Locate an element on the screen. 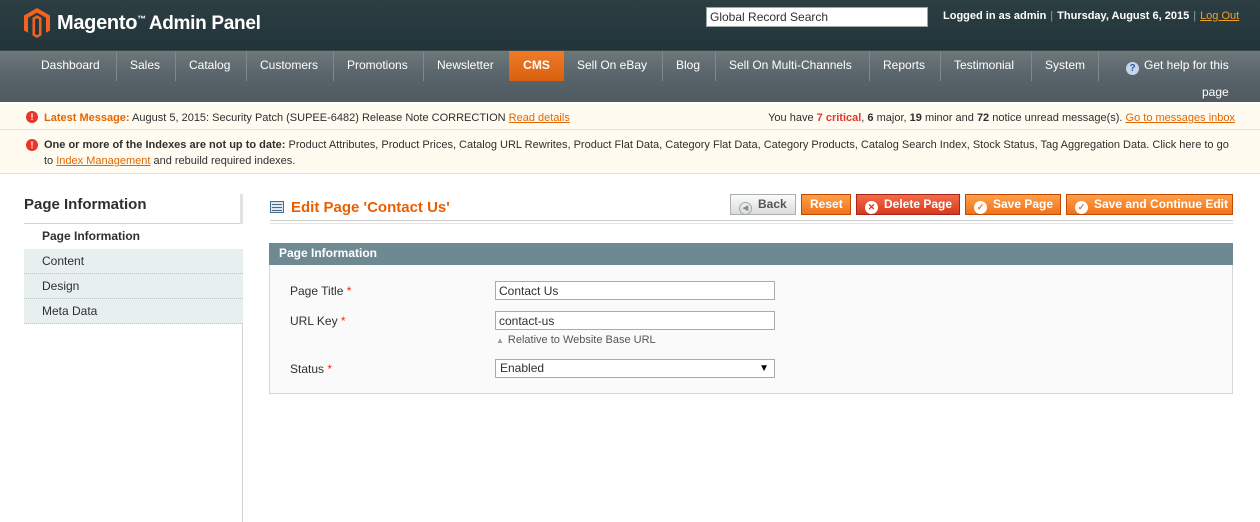 The image size is (1260, 522). nav-customers: Customers is located at coordinates (282, 66).